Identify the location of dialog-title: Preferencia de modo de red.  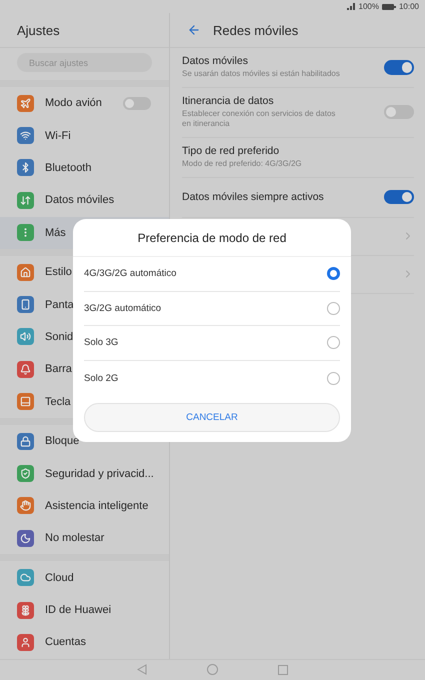
(212, 238).